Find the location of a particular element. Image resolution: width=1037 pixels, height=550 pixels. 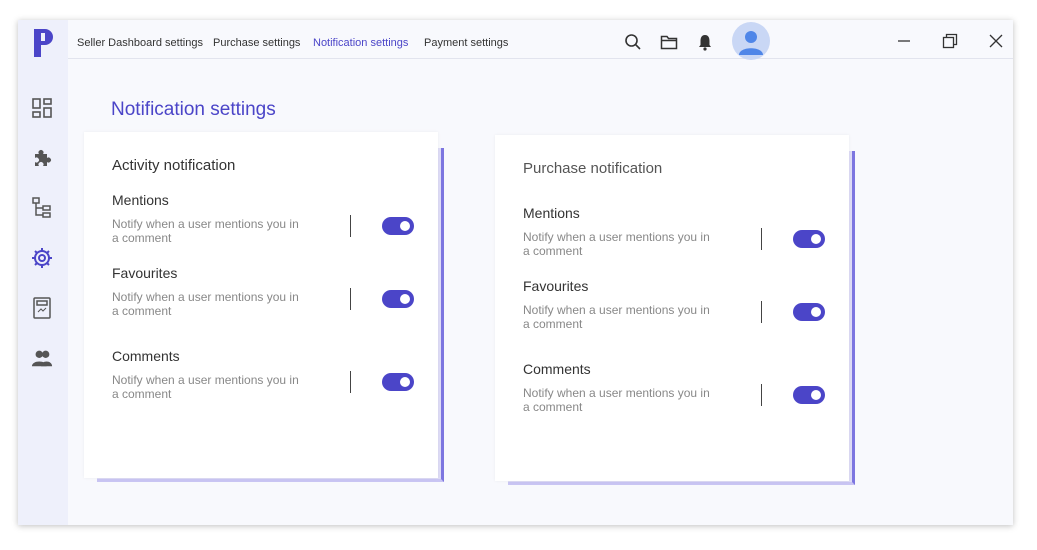

tab-notification-settings: Notification settings is located at coordinates (360, 43).